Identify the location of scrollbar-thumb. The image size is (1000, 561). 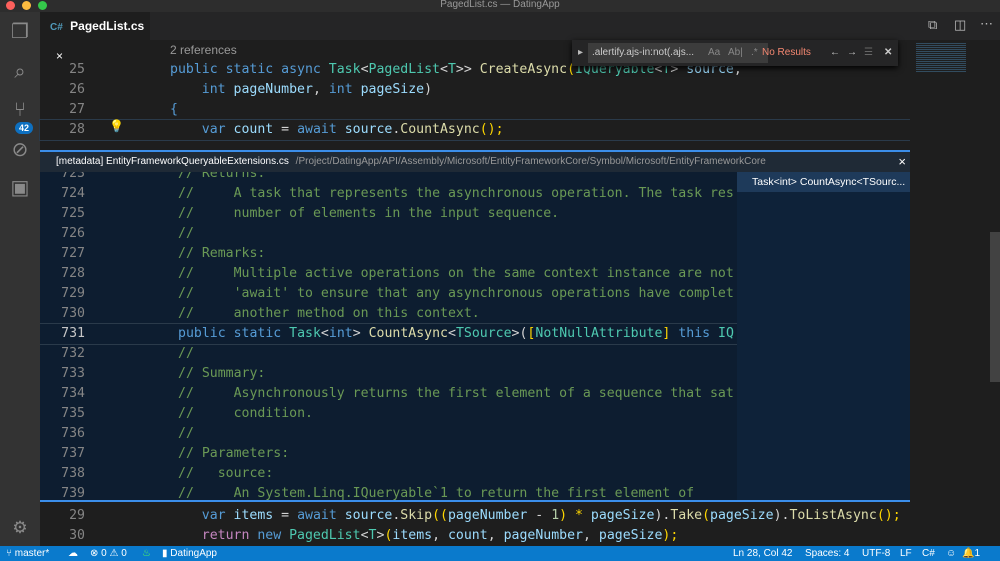
(995, 307).